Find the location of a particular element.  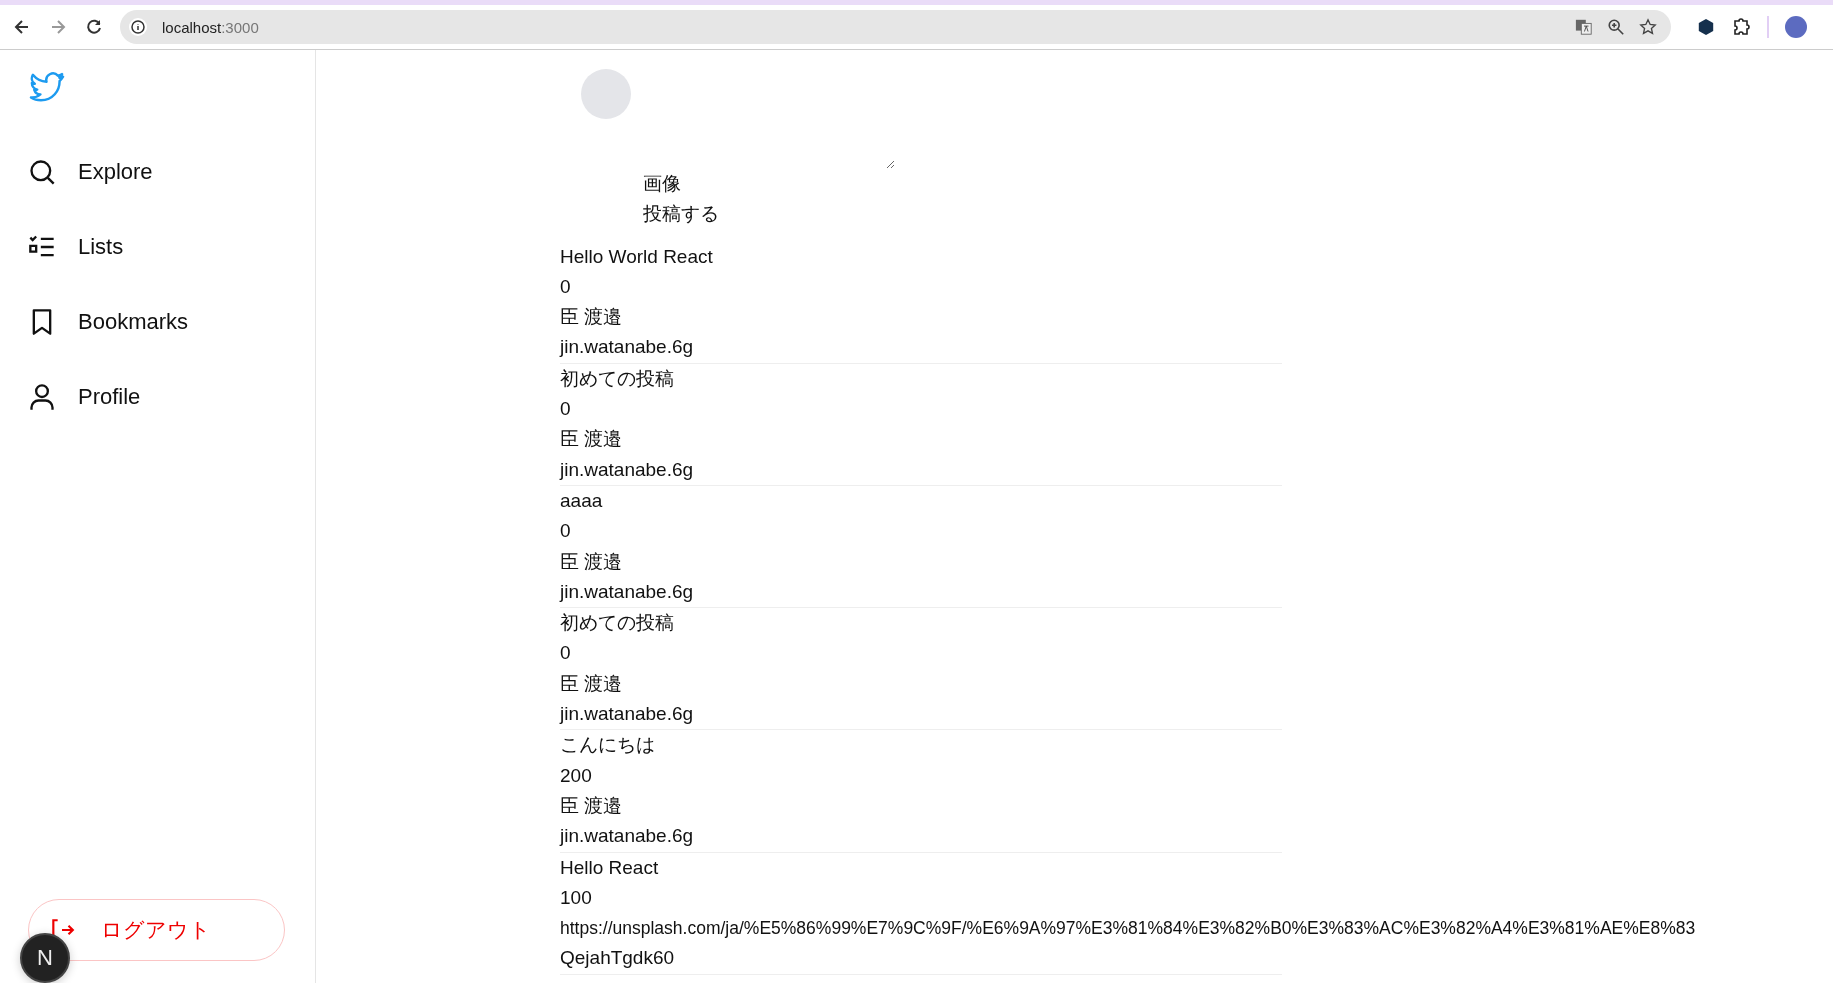

post-text: Hello React is located at coordinates (609, 867).